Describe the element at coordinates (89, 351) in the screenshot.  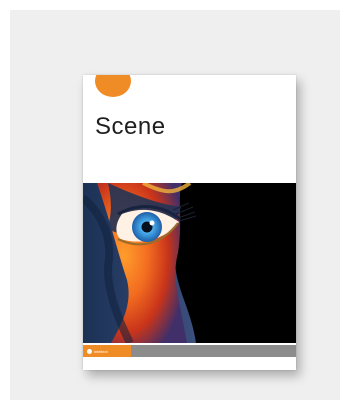
I see `publisher-logo-icon` at that location.